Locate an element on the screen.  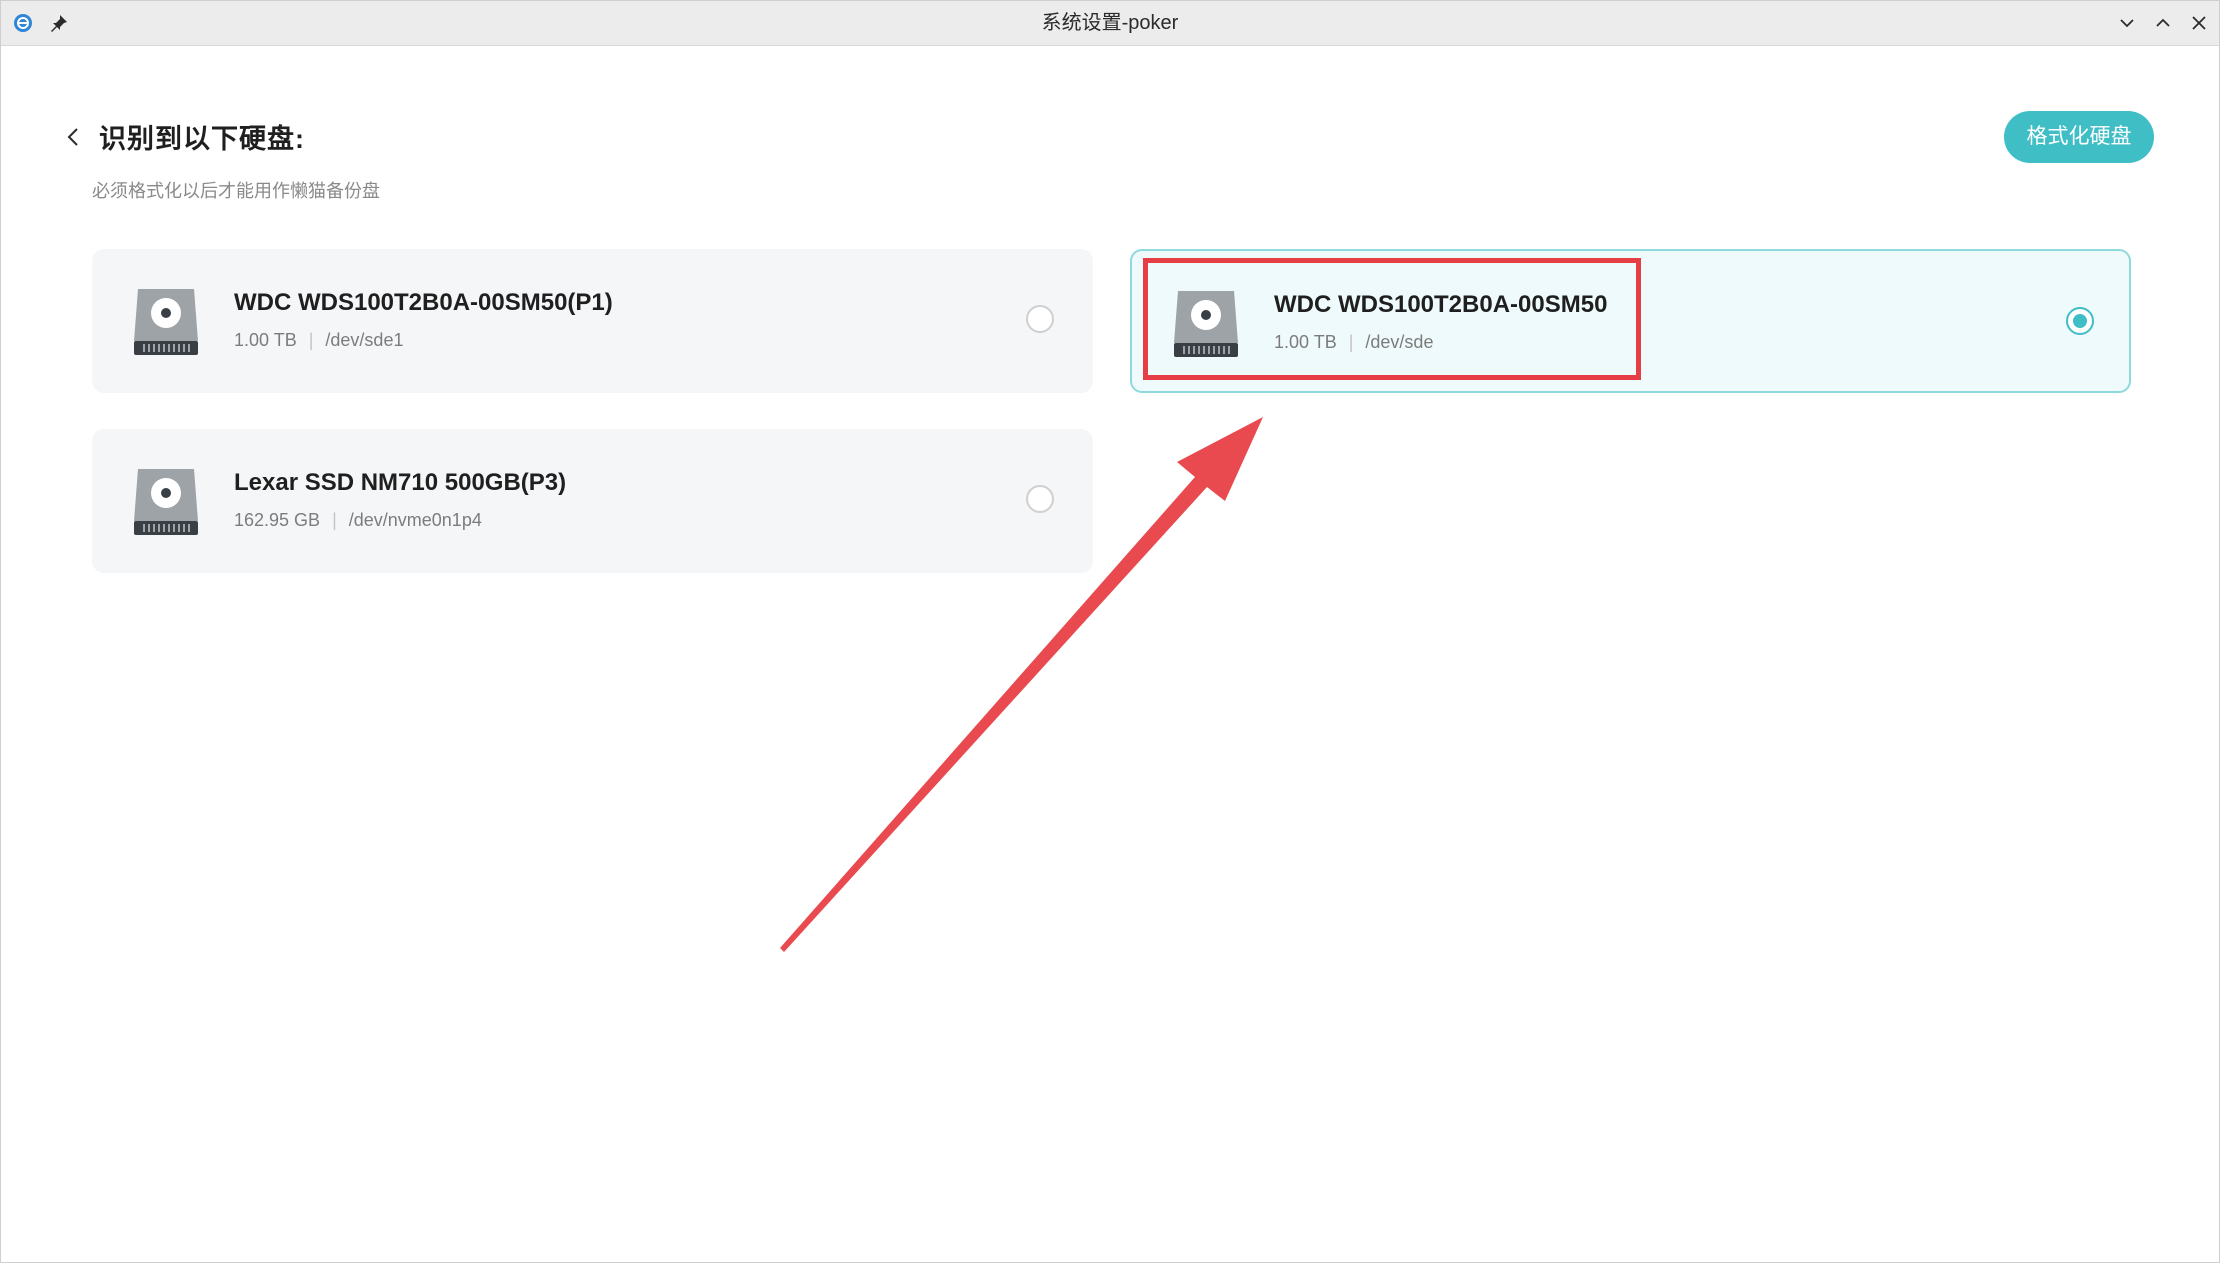
chevron-down-icon is located at coordinates (2127, 23).